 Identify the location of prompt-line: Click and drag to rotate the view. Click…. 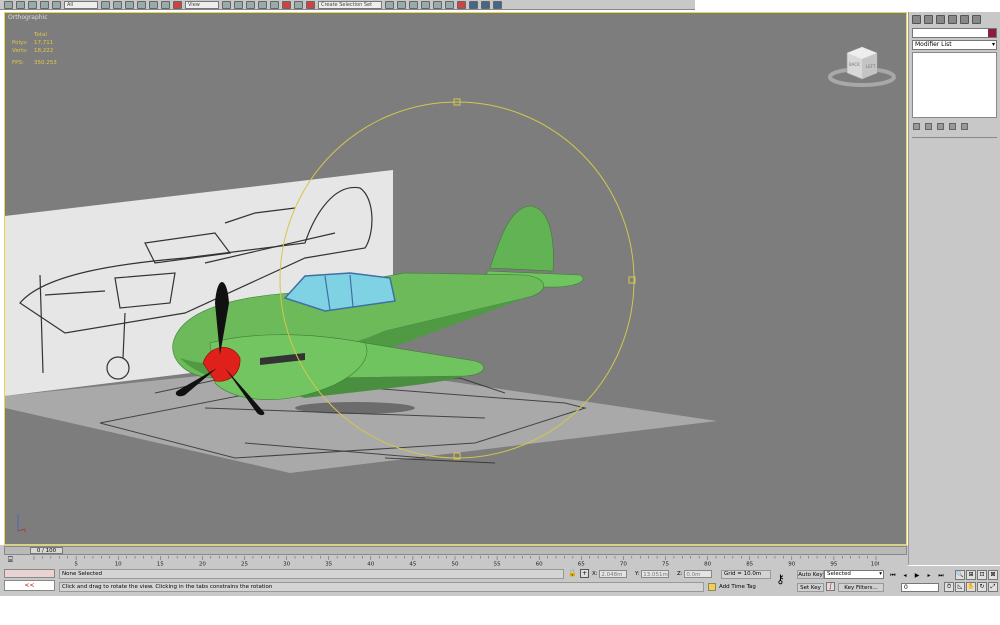
(381, 587).